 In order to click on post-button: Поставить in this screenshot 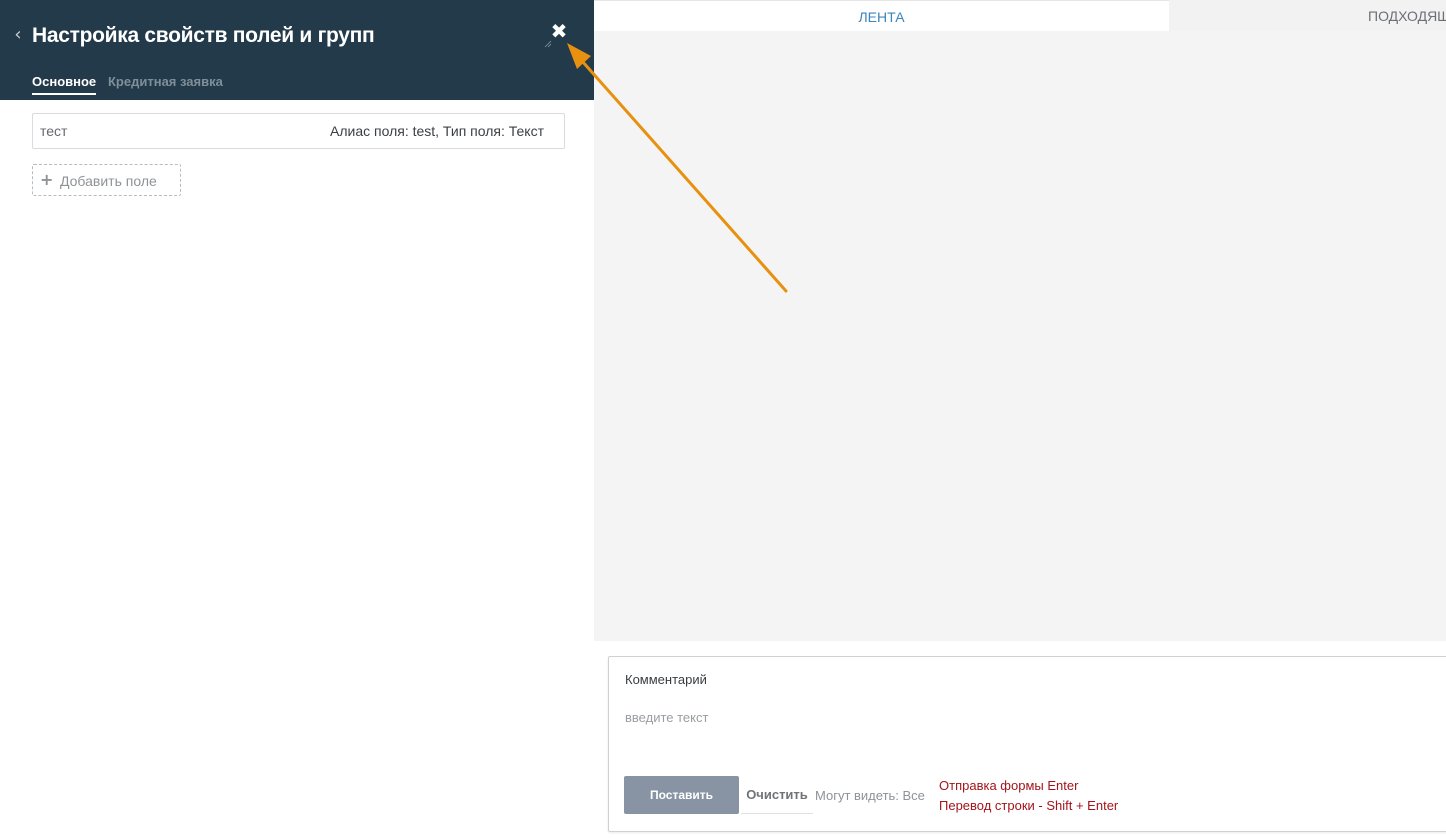, I will do `click(681, 795)`.